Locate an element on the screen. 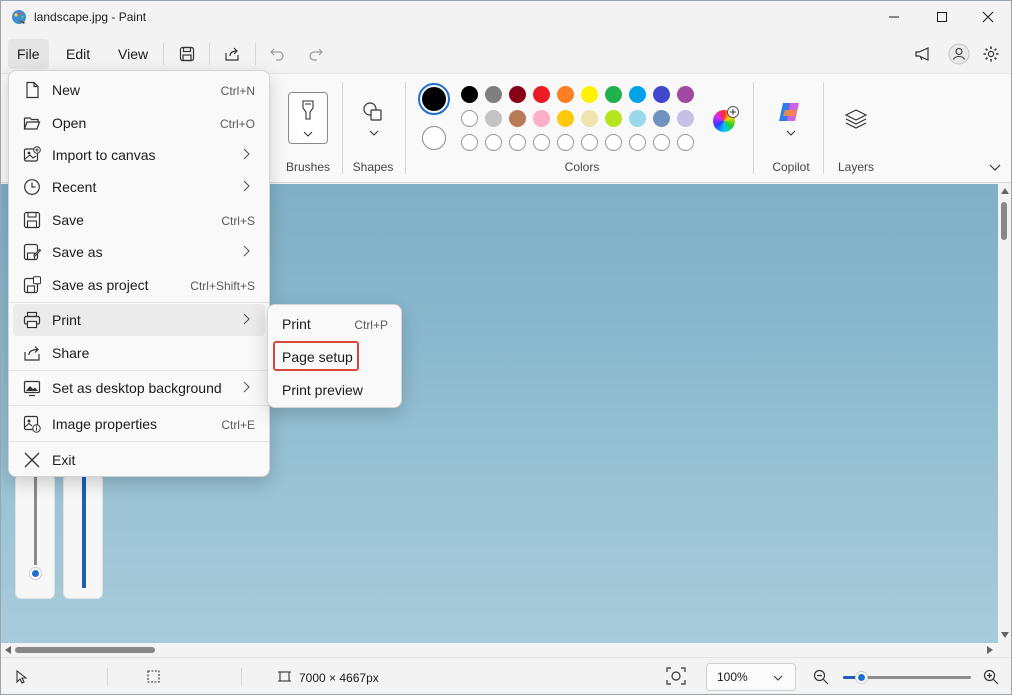  plus-icon is located at coordinates (733, 112).